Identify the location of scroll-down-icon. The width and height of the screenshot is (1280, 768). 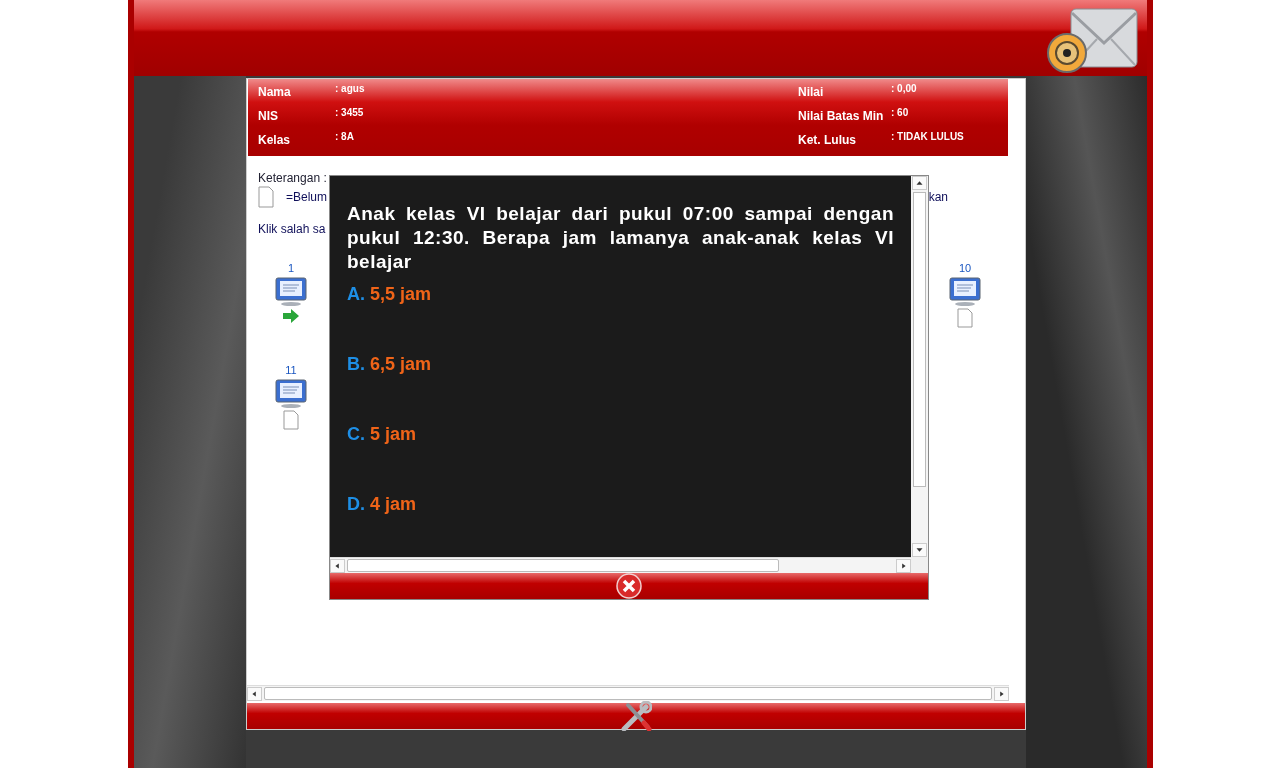
(919, 550).